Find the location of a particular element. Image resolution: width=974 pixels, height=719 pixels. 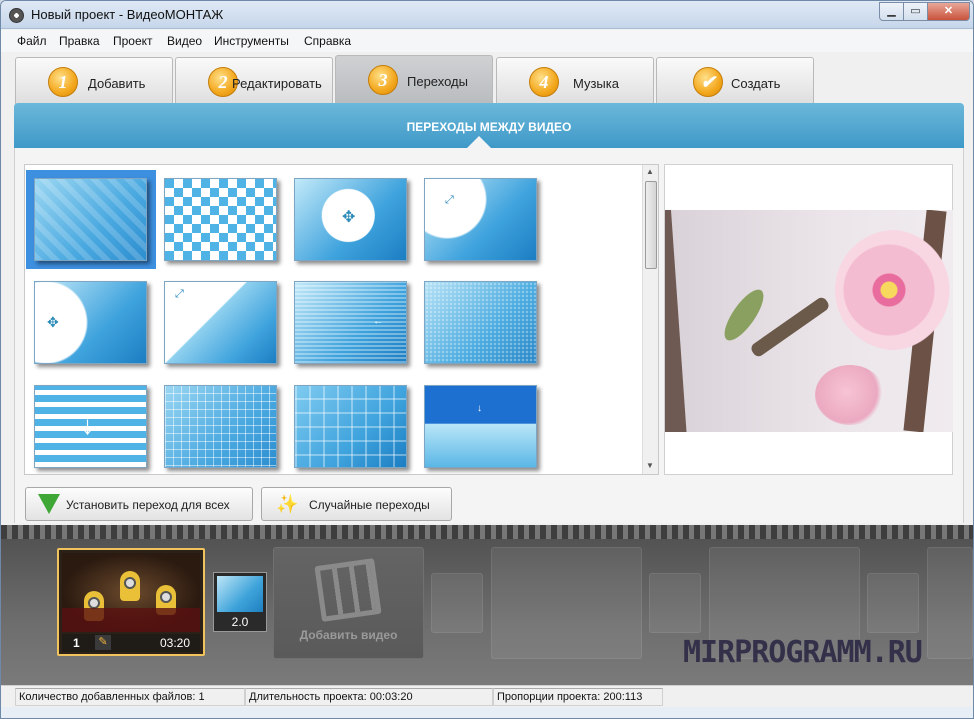

menu-file: Файл is located at coordinates (32, 41).